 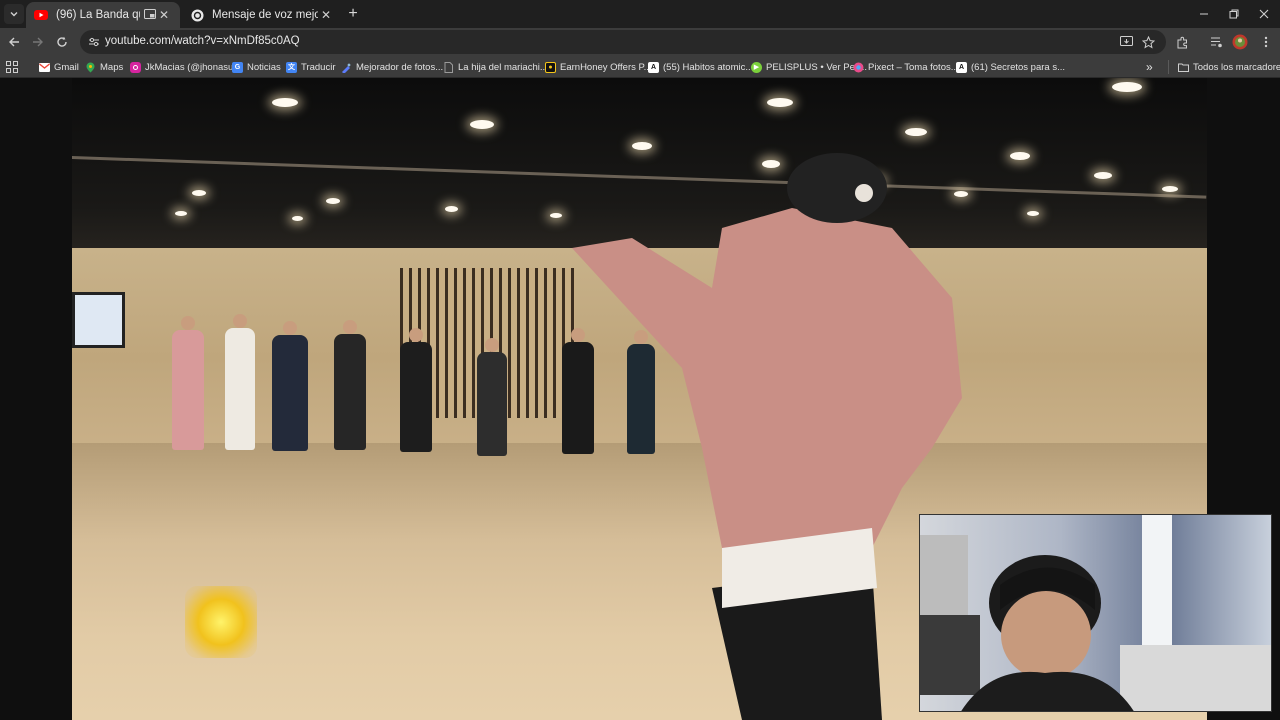 What do you see at coordinates (135, 67) in the screenshot?
I see `instagram-icon` at bounding box center [135, 67].